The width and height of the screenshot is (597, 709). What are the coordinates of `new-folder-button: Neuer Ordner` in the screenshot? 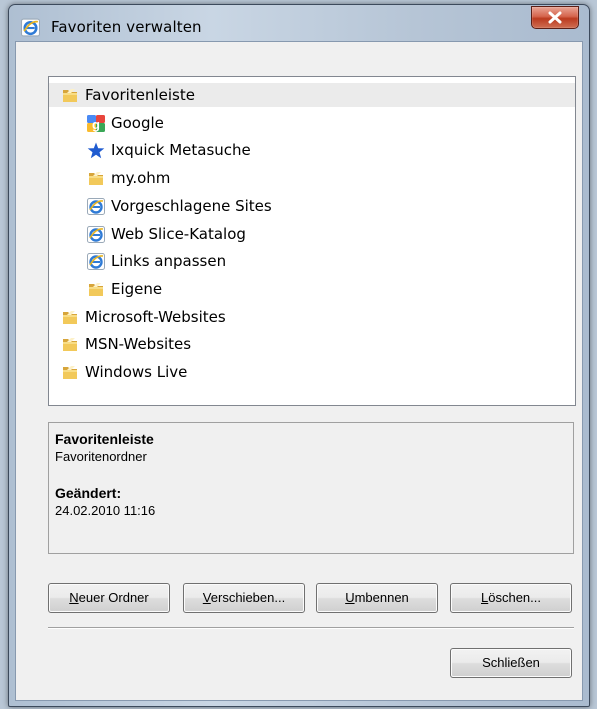 It's located at (109, 598).